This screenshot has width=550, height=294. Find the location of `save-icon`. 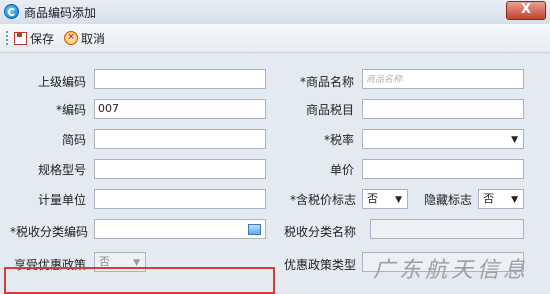

save-icon is located at coordinates (20, 38).